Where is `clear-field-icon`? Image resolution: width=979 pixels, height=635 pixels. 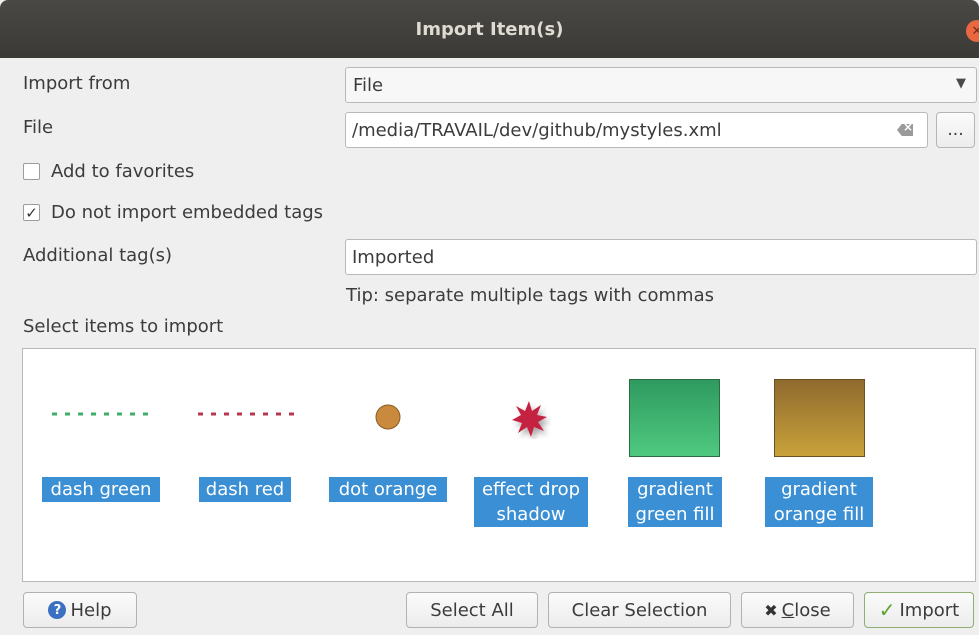
clear-field-icon is located at coordinates (905, 130).